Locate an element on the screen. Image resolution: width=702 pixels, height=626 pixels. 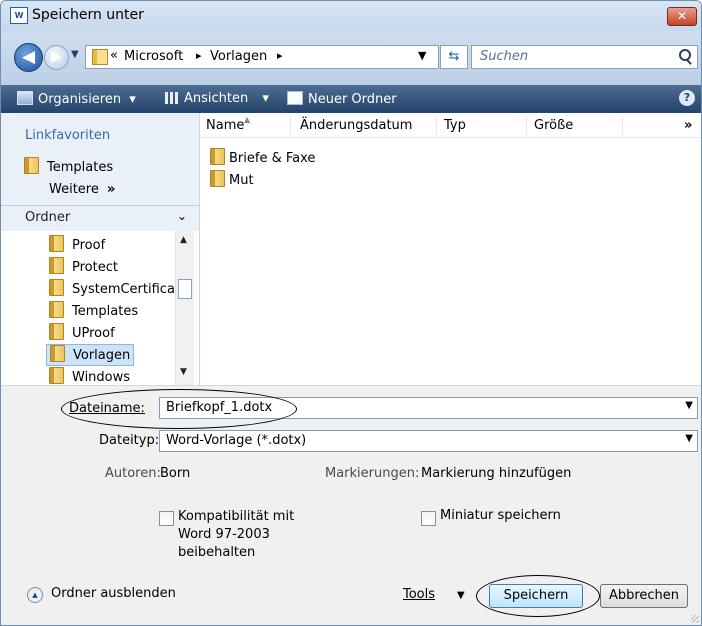
forward-button: ▶ is located at coordinates (56, 57).